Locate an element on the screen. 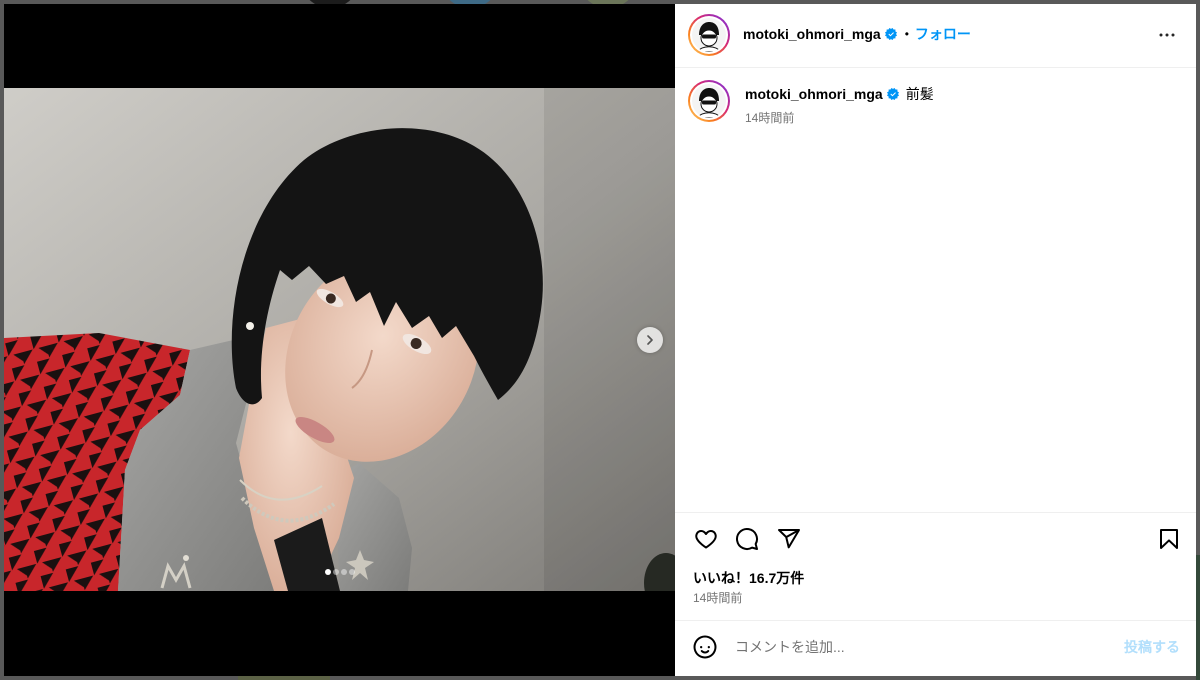 The image size is (1200, 680). follow-button: フォロー is located at coordinates (943, 34).